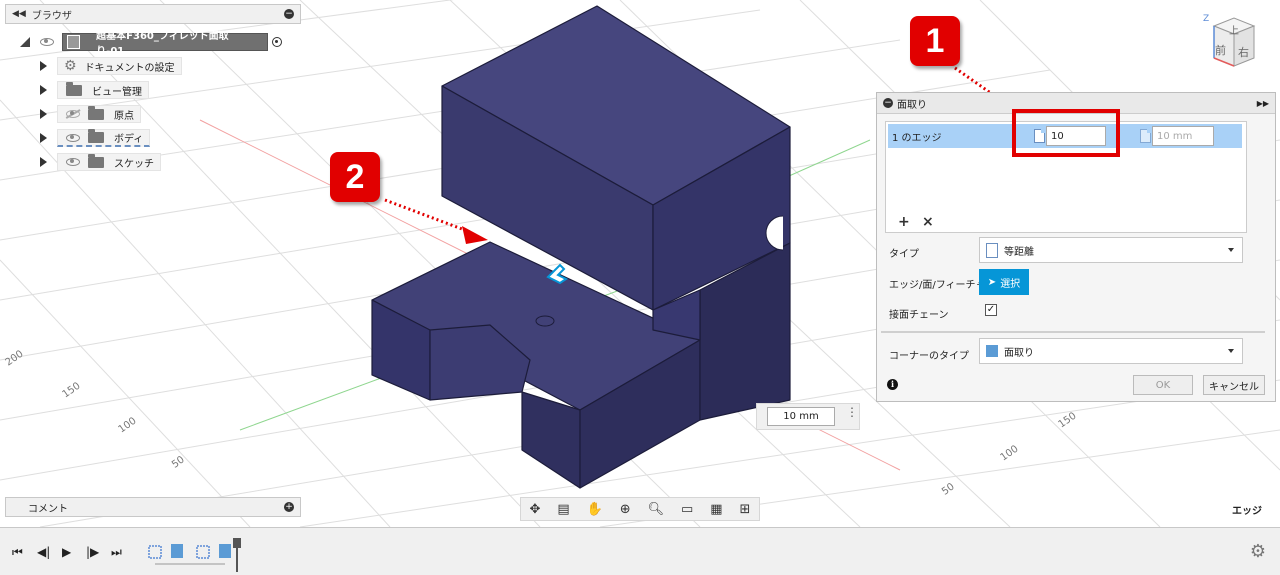 This screenshot has height=575, width=1280. I want to click on tree-item-view-management: ビュー管理, so click(94, 90).